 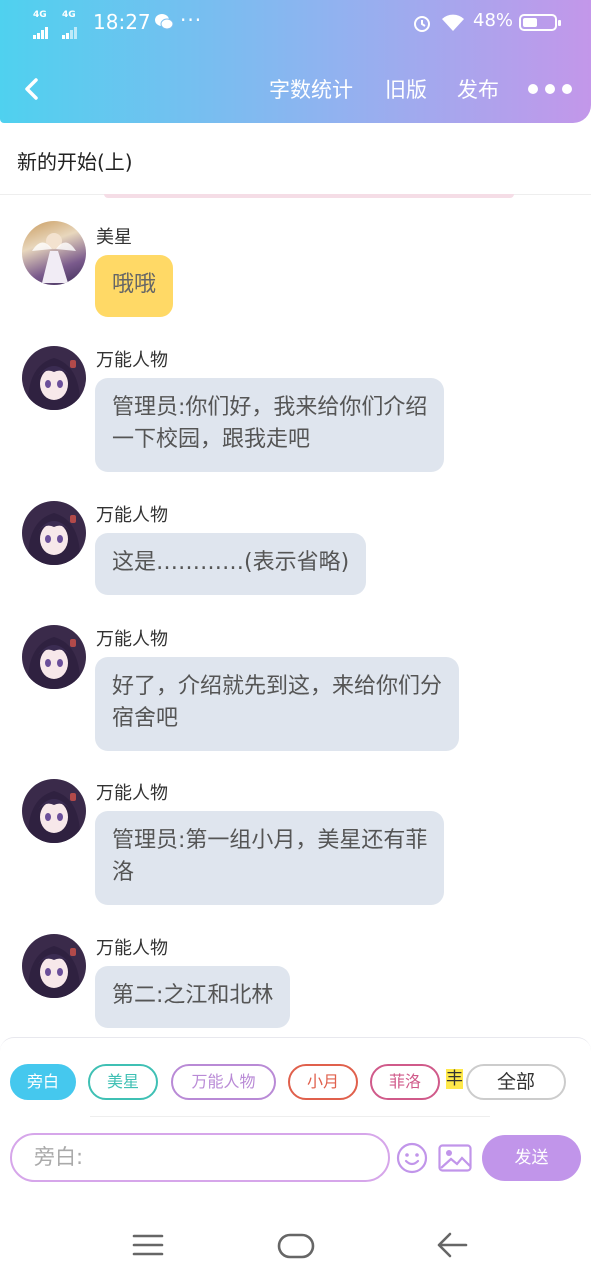 What do you see at coordinates (422, 24) in the screenshot?
I see `alarm-icon` at bounding box center [422, 24].